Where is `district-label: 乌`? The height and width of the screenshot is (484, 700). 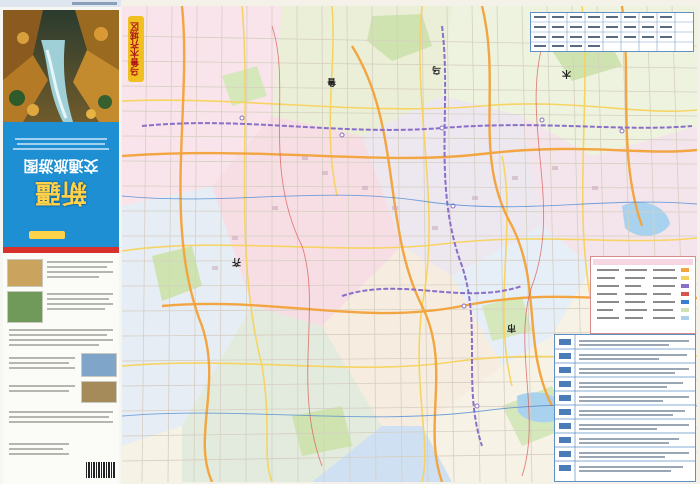
district-label: 乌 is located at coordinates (437, 69).